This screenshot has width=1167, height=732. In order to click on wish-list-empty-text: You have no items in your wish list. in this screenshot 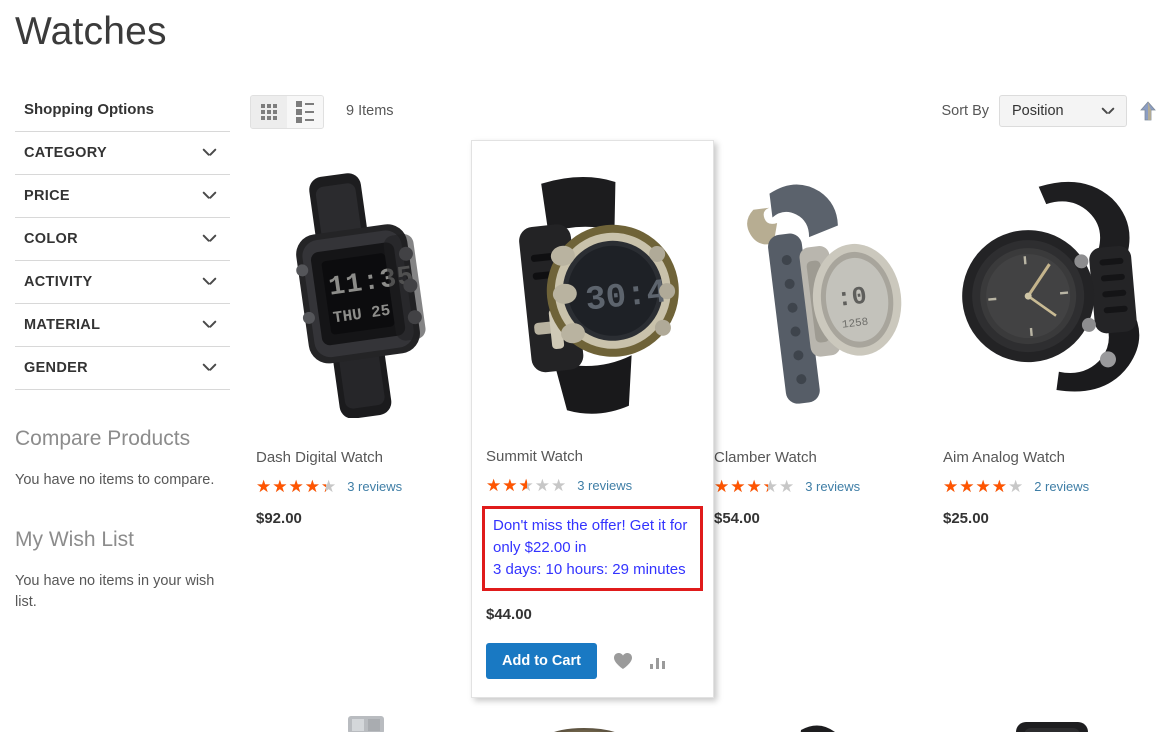, I will do `click(115, 591)`.